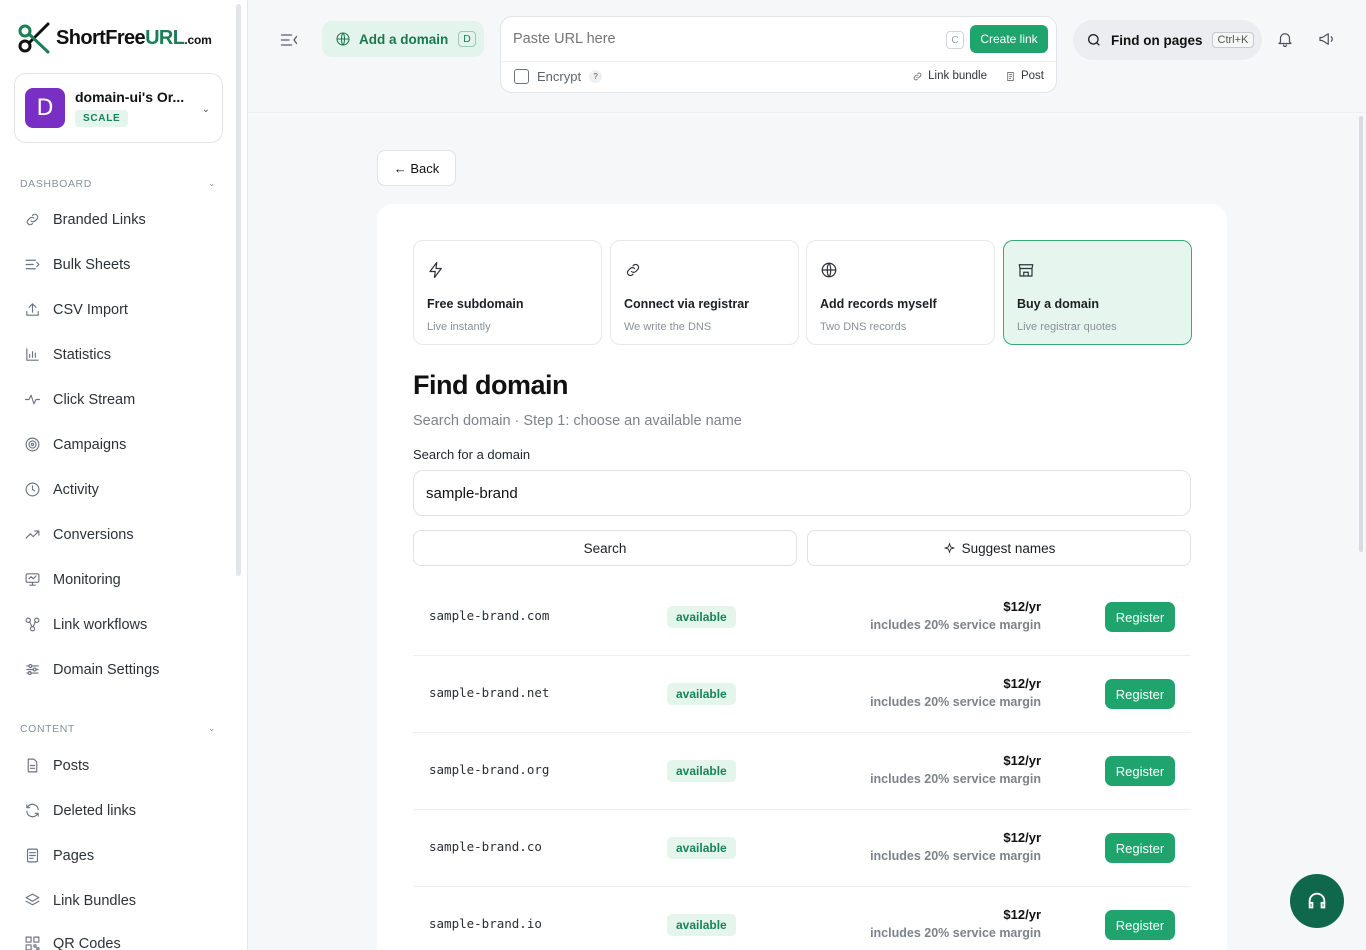 Image resolution: width=1366 pixels, height=950 pixels. Describe the element at coordinates (489, 769) in the screenshot. I see `domain-name: sample-brand.org` at that location.